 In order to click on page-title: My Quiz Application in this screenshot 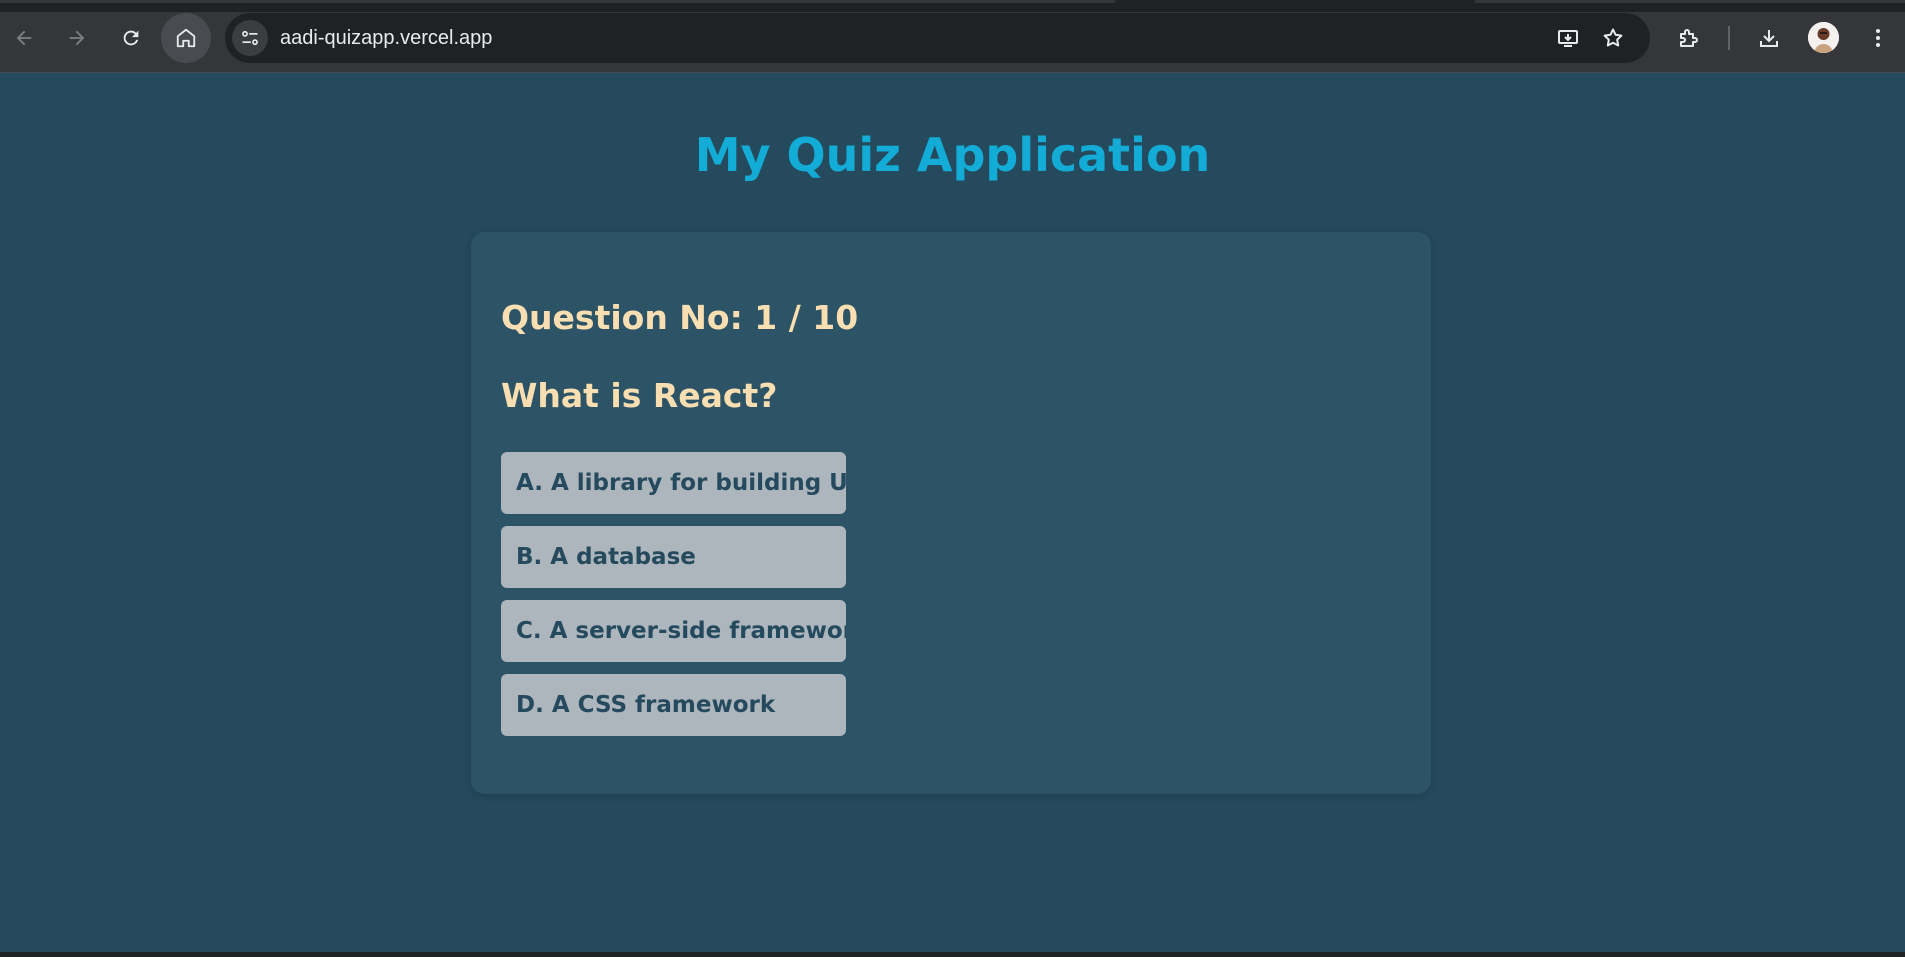, I will do `click(952, 155)`.